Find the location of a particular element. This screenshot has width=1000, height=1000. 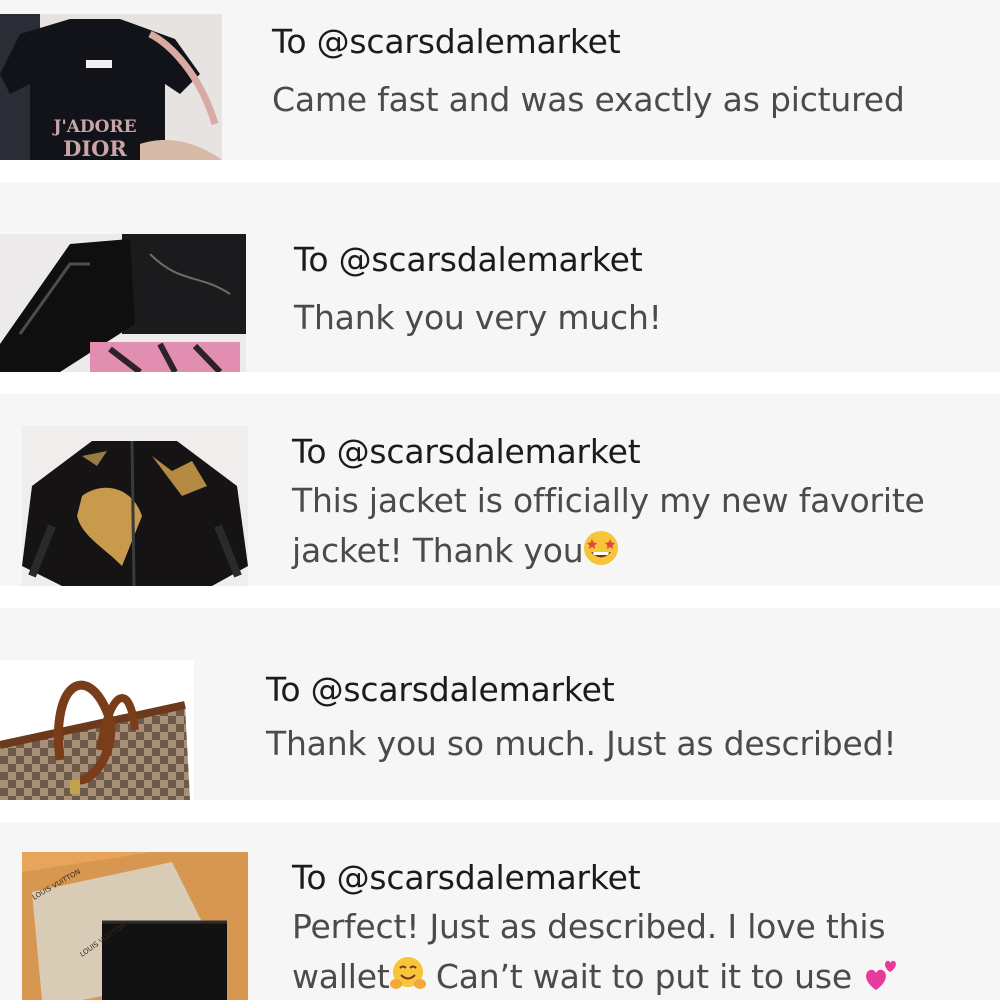

review-message-line: Perfect! Just as described. I love this is located at coordinates (589, 926).